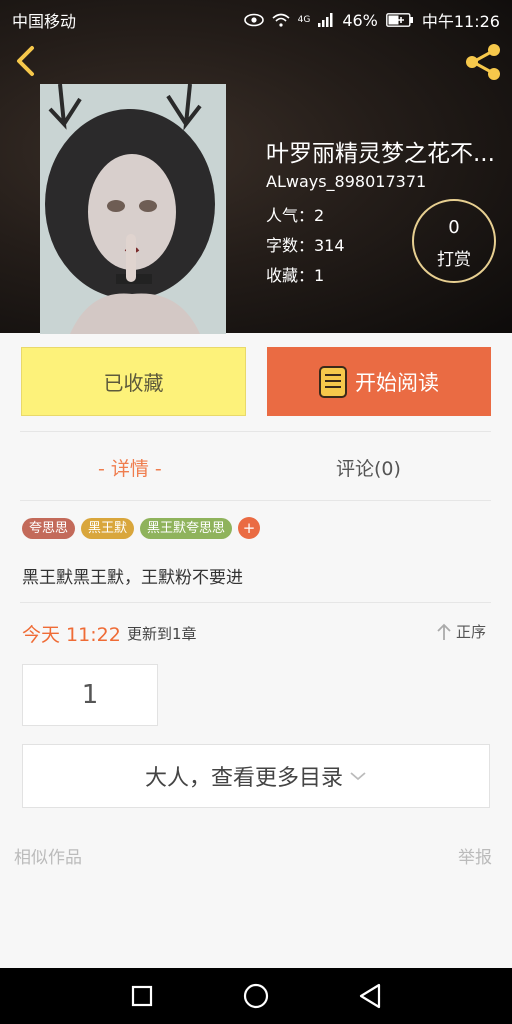  I want to click on tag-chip: 黑王默, so click(108, 528).